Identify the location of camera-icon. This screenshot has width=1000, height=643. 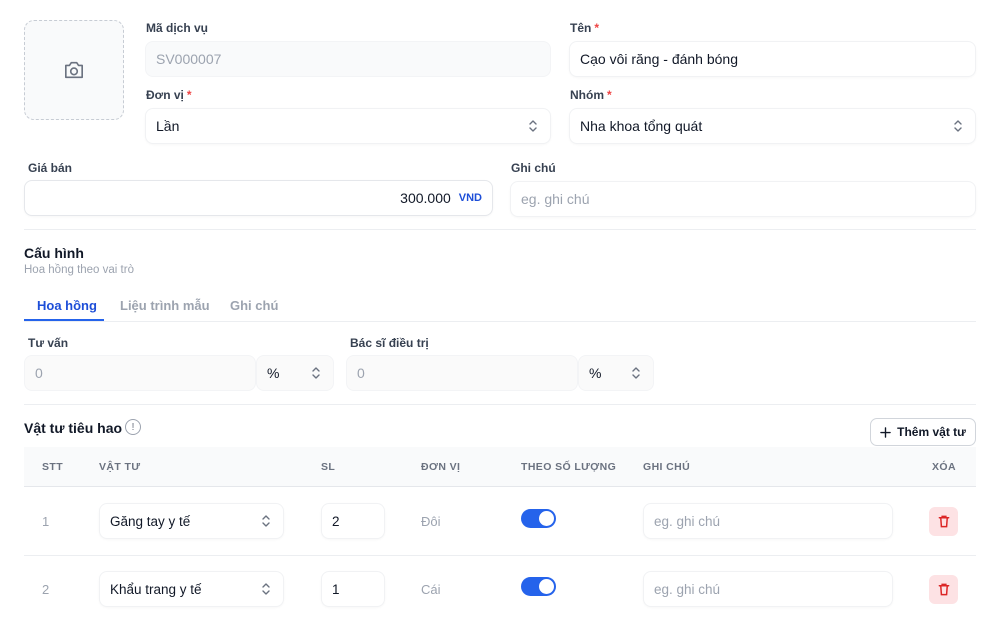
(74, 70).